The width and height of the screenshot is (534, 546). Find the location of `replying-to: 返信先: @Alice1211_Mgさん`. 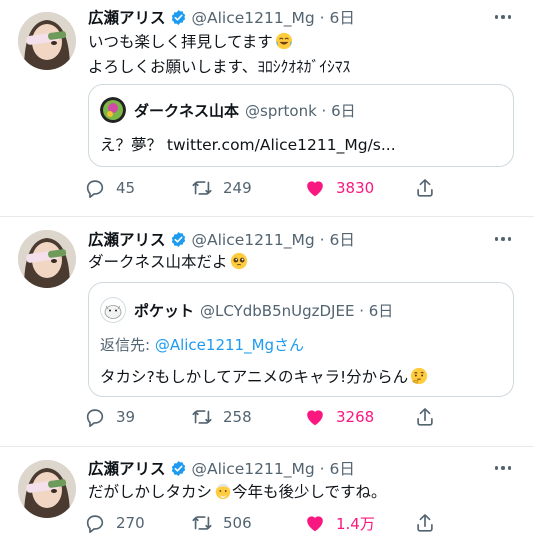

replying-to: 返信先: @Alice1211_Mgさん is located at coordinates (202, 344).